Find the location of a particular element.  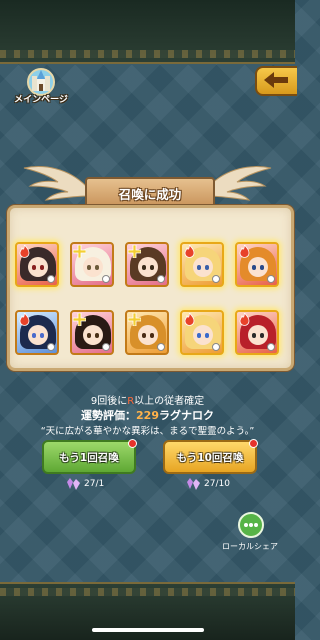

luck-value: 229 is located at coordinates (147, 415).